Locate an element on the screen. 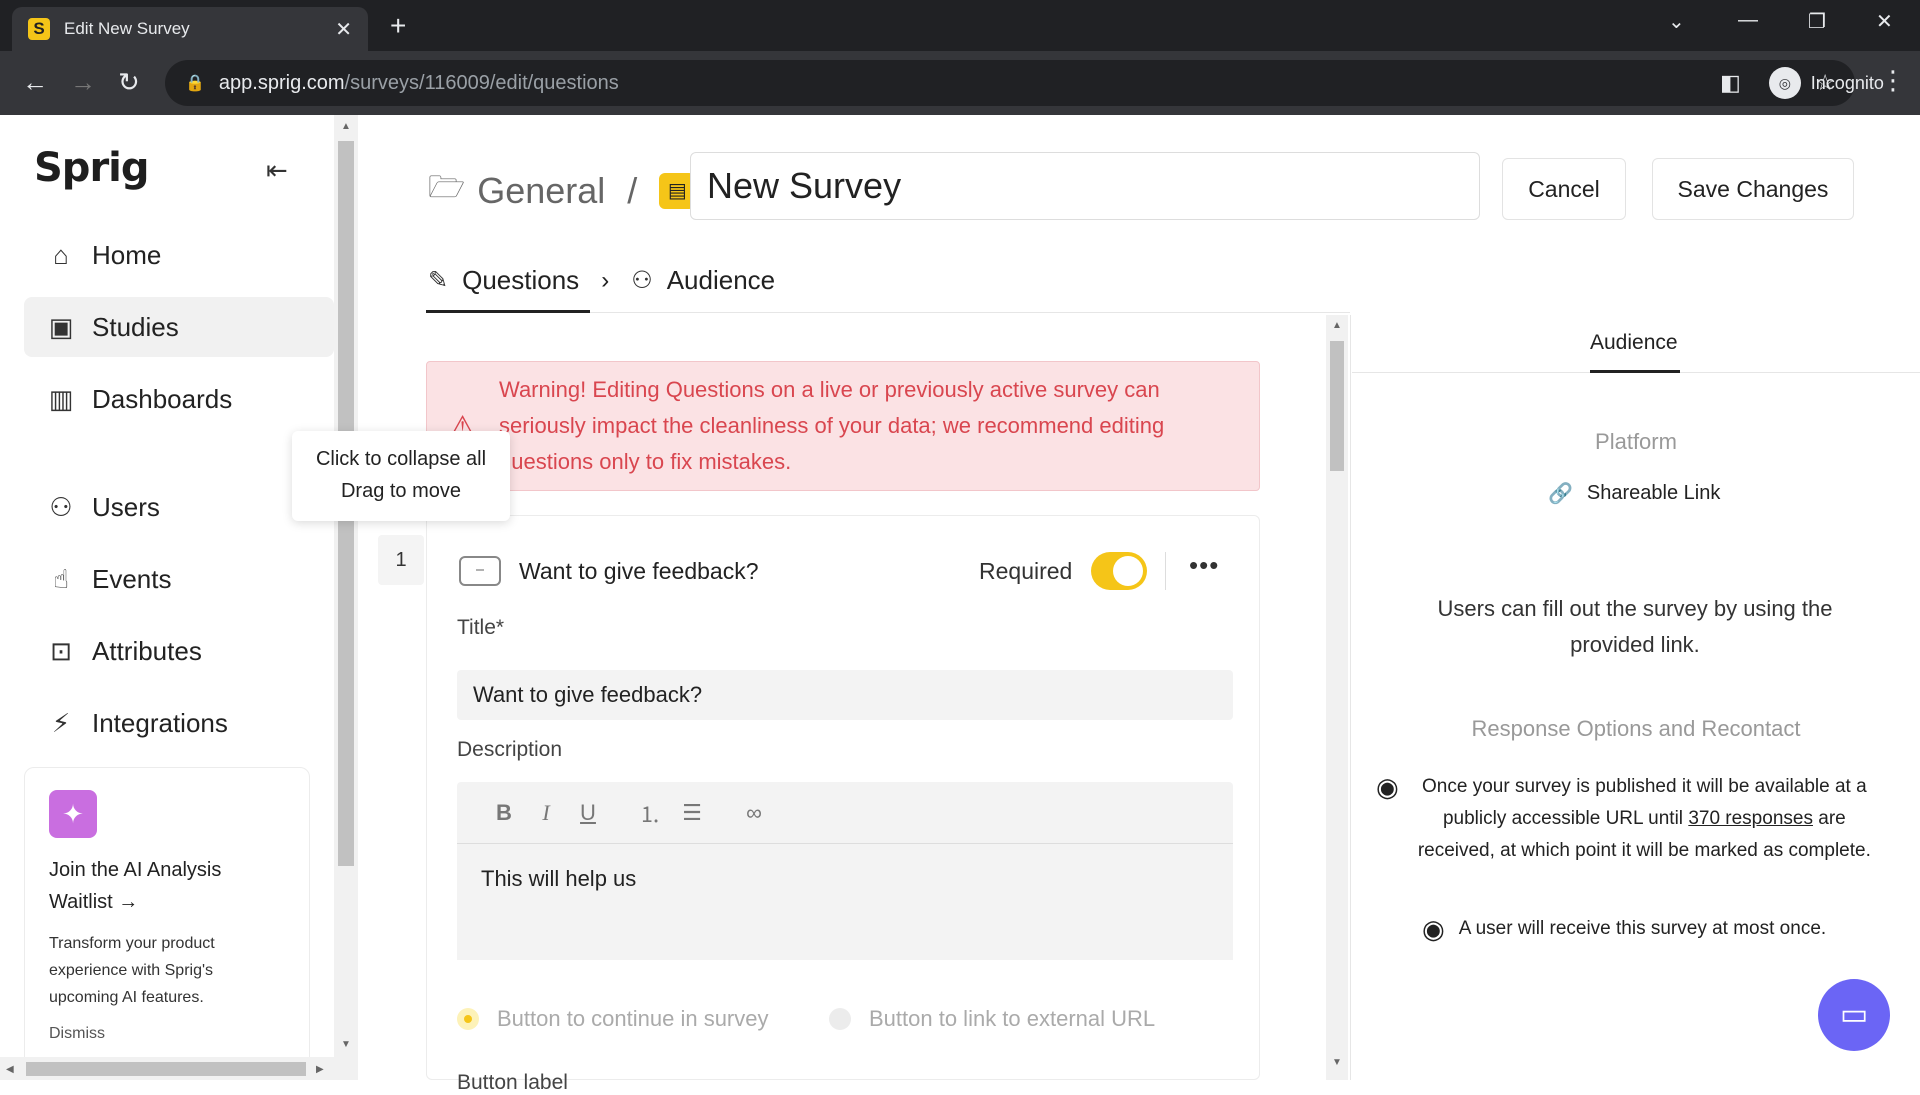  required-label: Required is located at coordinates (1026, 571).